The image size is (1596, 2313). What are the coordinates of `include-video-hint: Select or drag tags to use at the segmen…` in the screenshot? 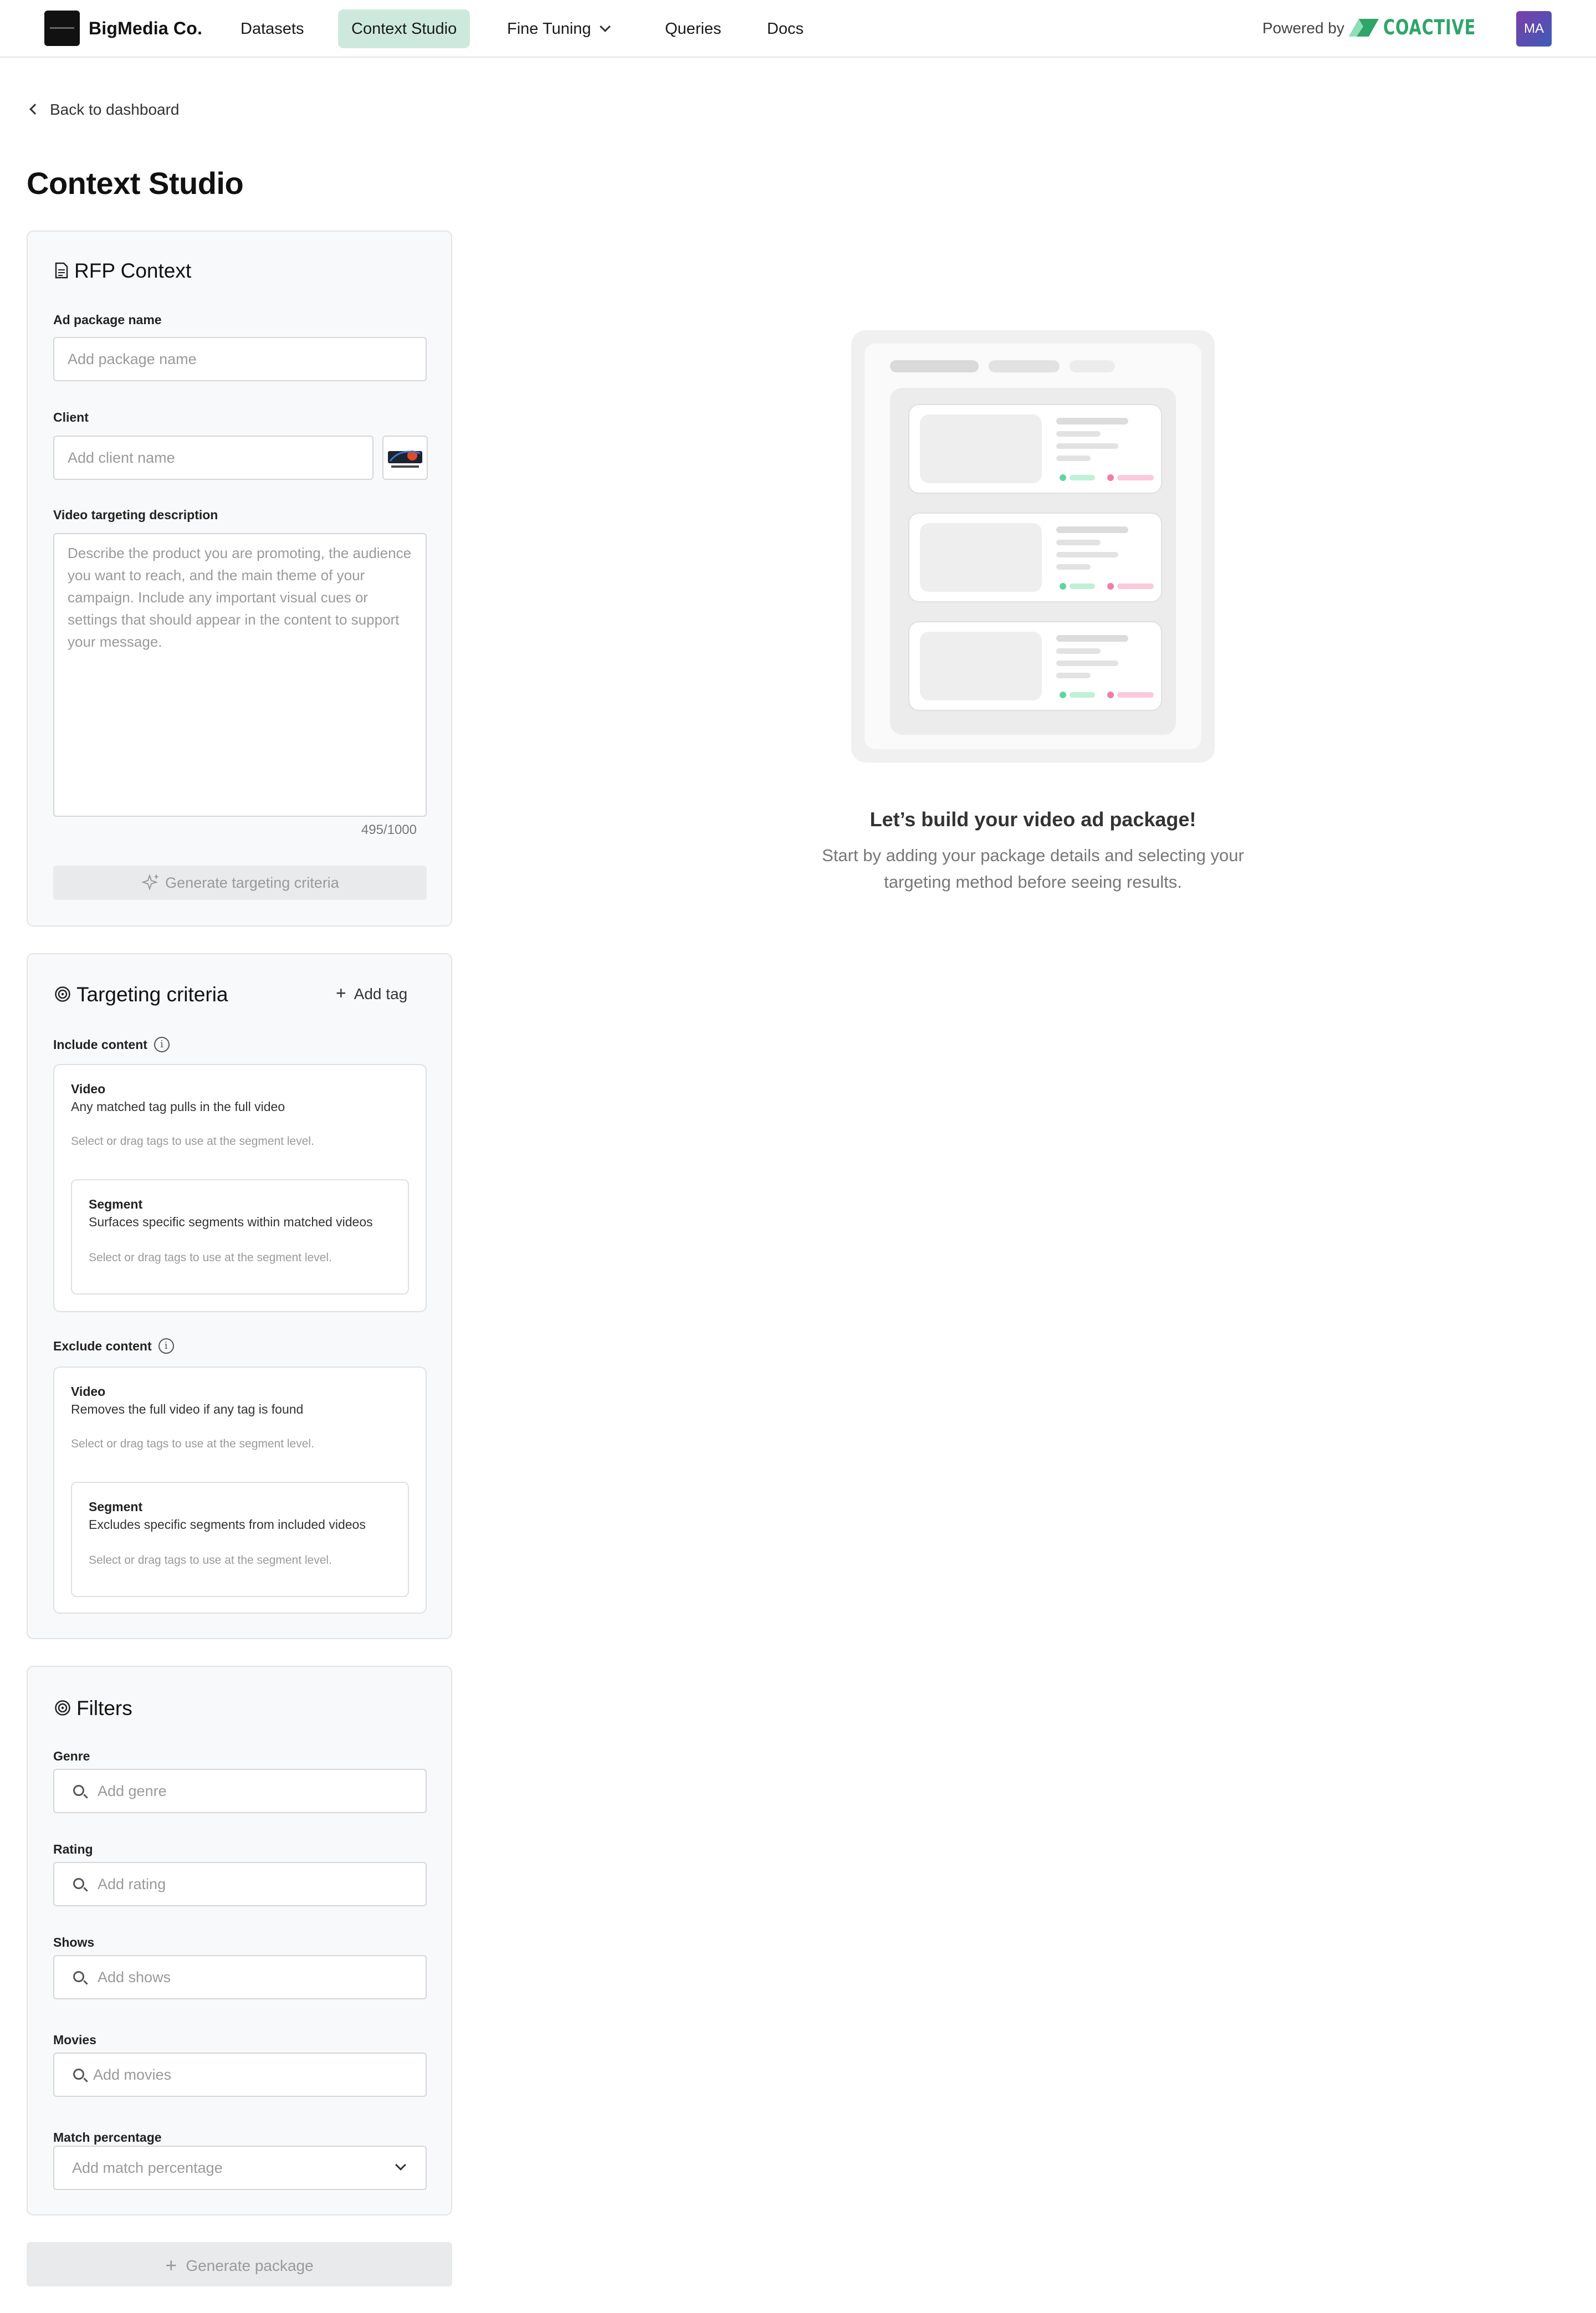 It's located at (192, 1142).